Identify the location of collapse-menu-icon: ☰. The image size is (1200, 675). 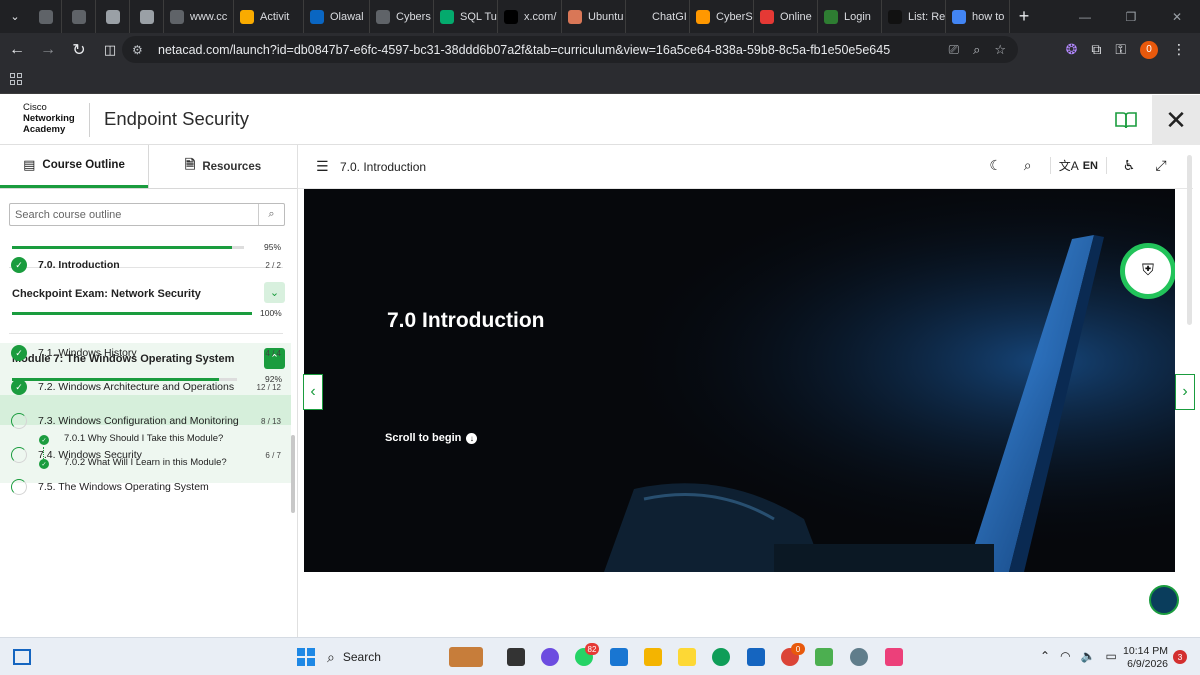
(322, 166).